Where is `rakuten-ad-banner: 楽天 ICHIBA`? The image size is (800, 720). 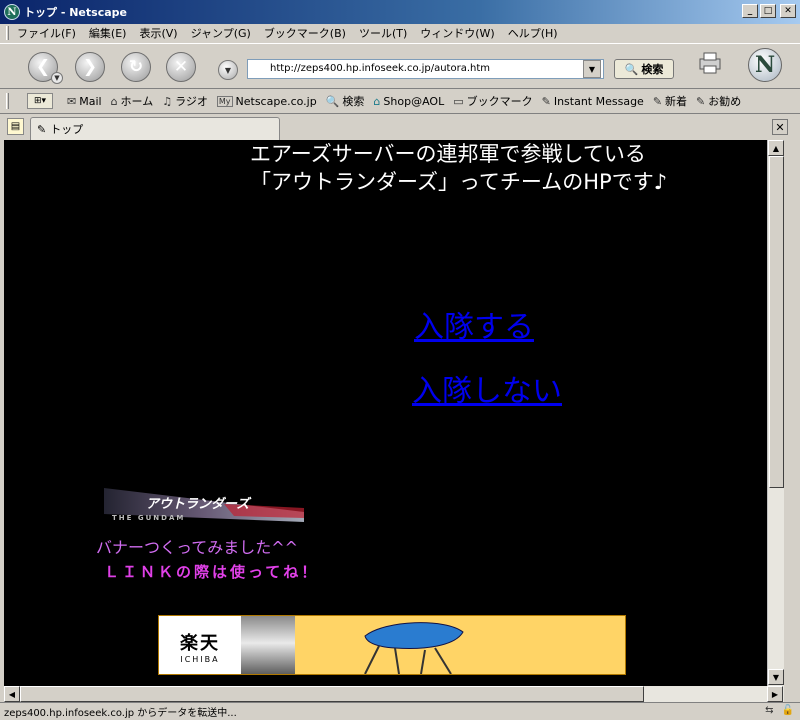 rakuten-ad-banner: 楽天 ICHIBA is located at coordinates (392, 645).